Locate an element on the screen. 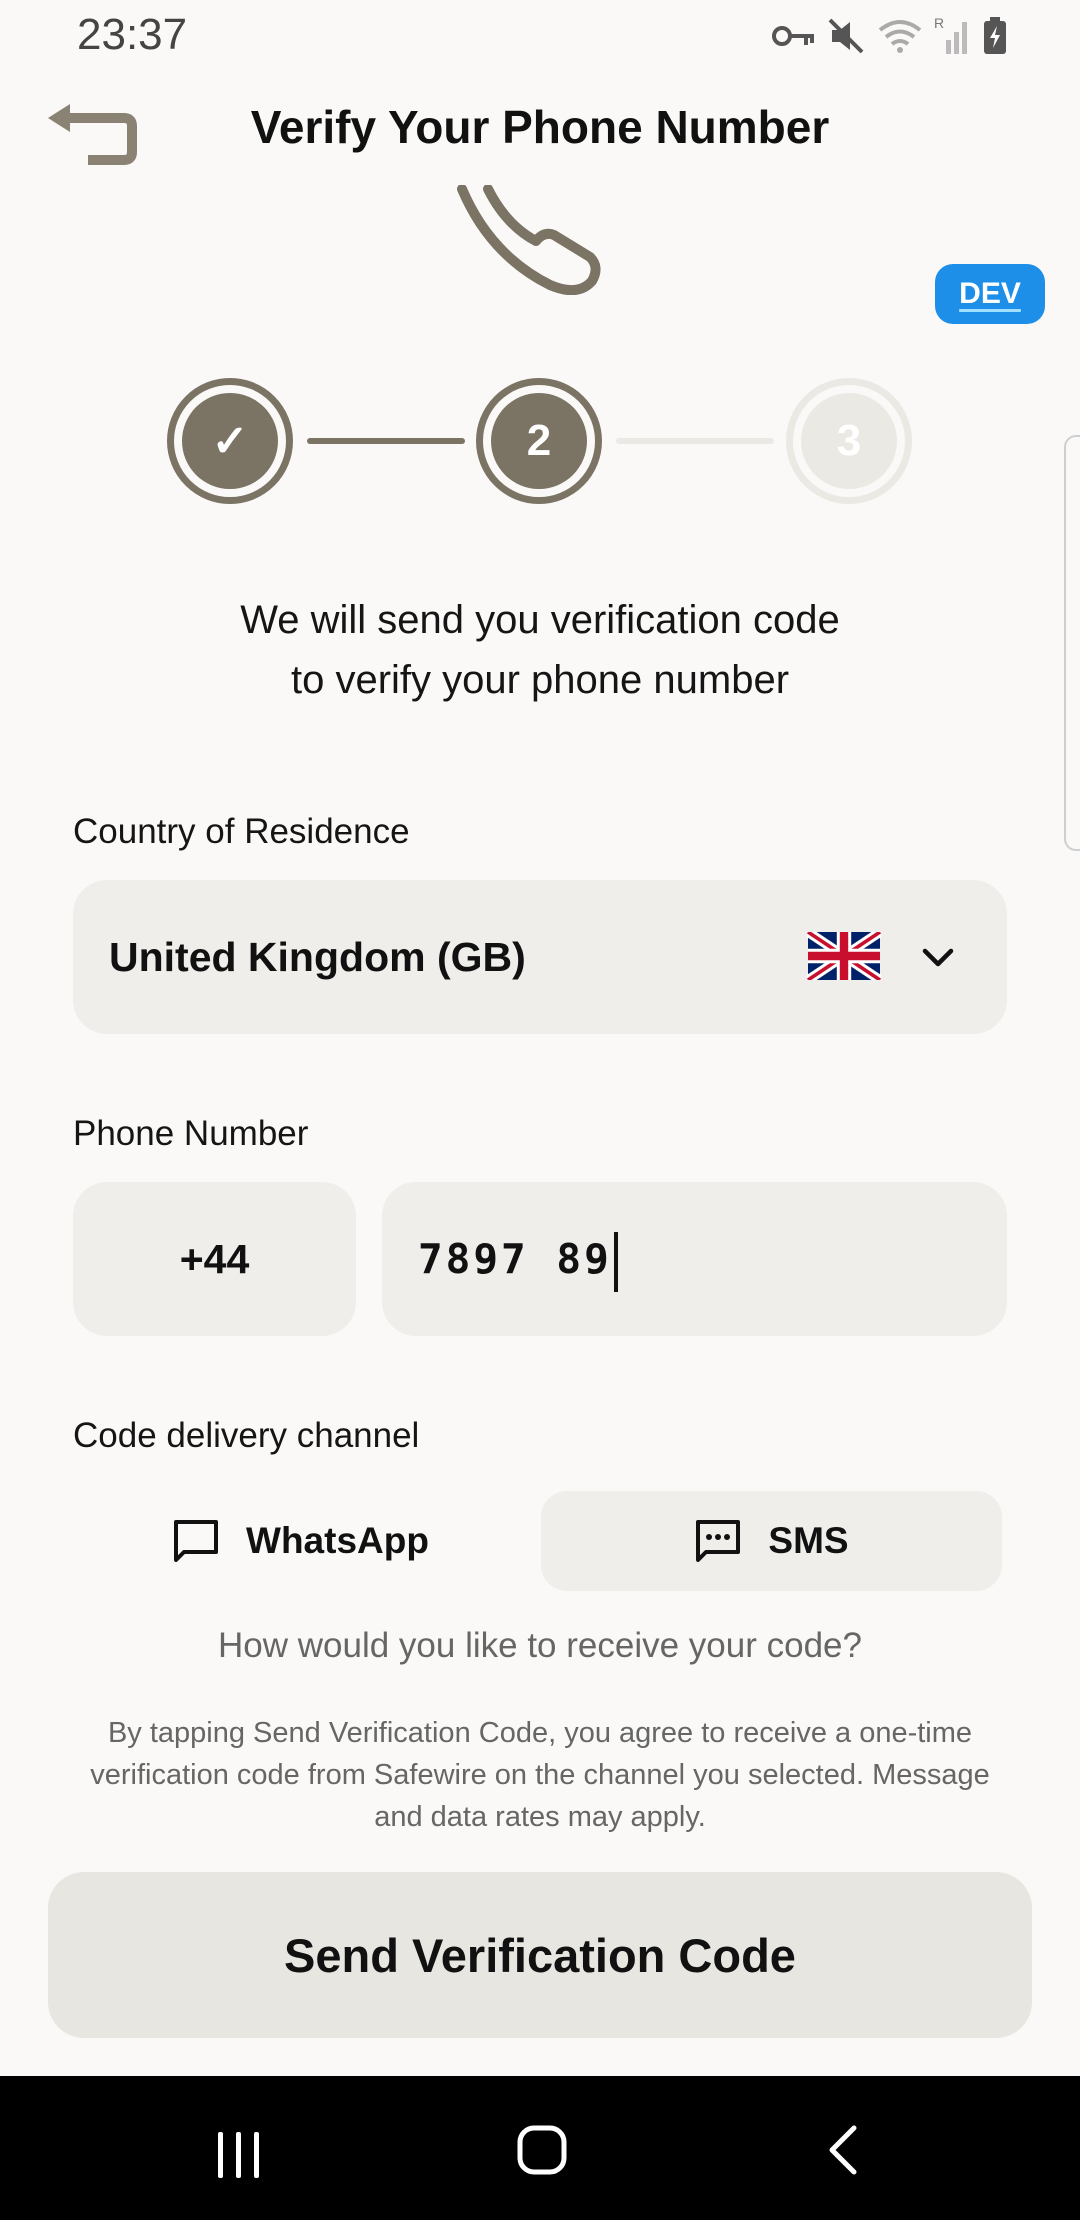 The image size is (1080, 2220). sms-icon is located at coordinates (718, 1541).